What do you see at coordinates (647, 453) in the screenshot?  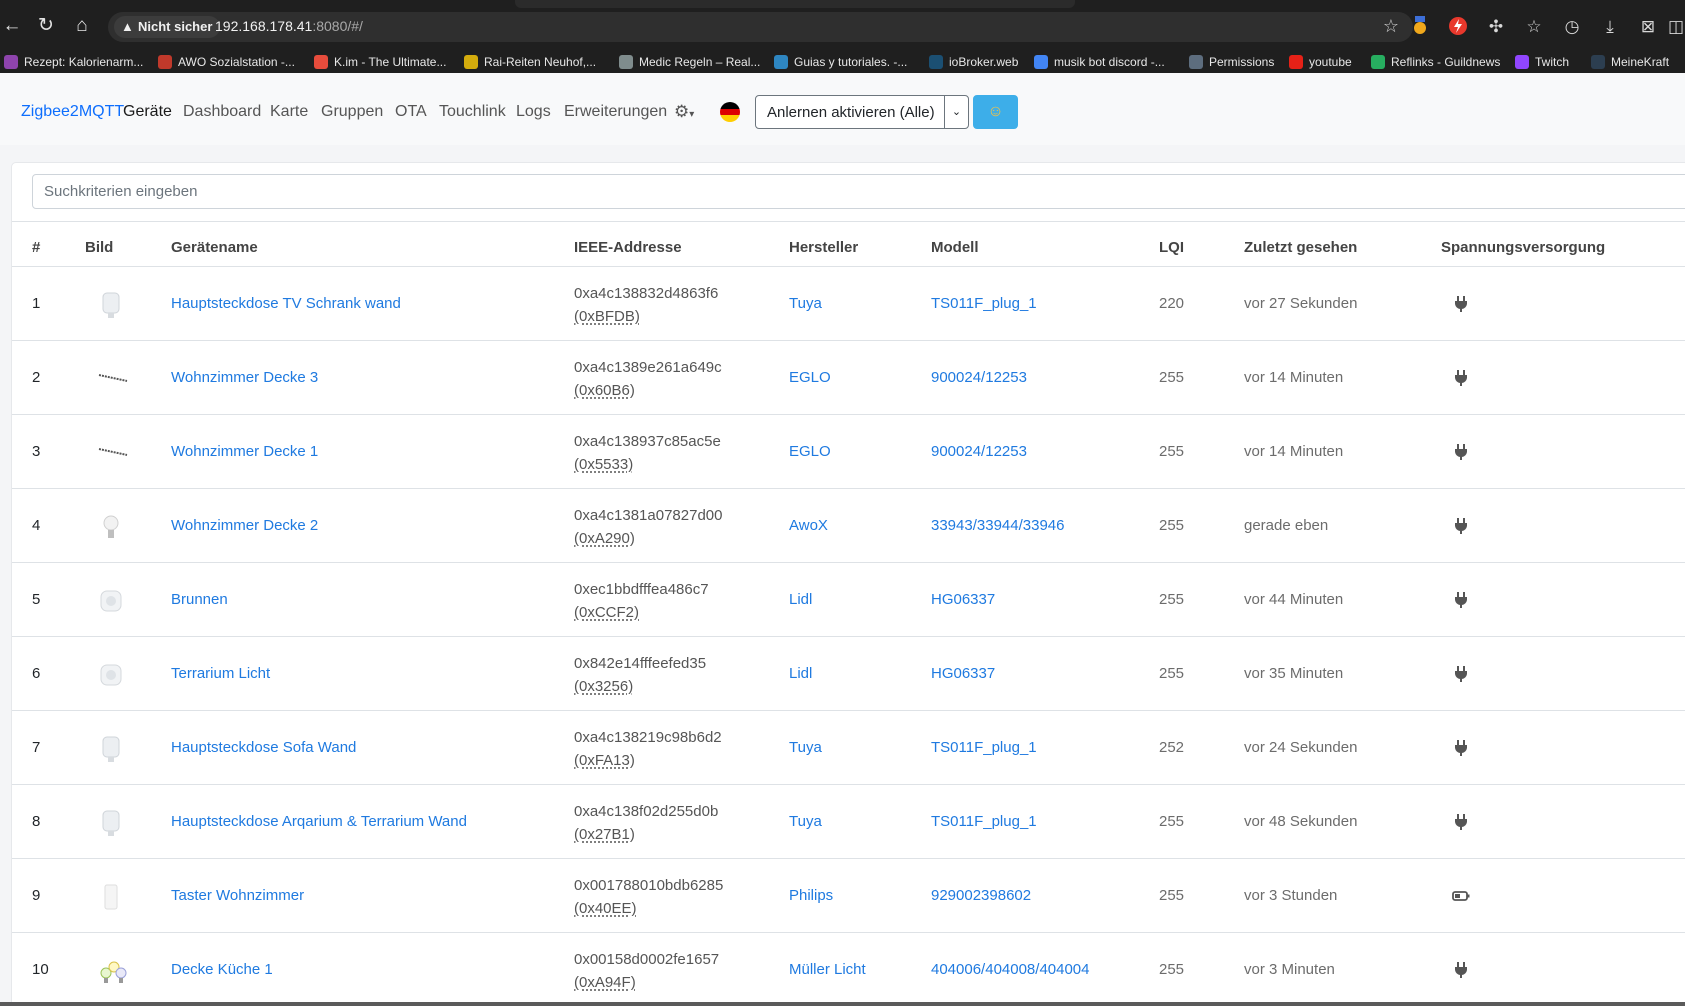 I see `ieee-address: 0xa4c138937c85ac5e (0x5533)` at bounding box center [647, 453].